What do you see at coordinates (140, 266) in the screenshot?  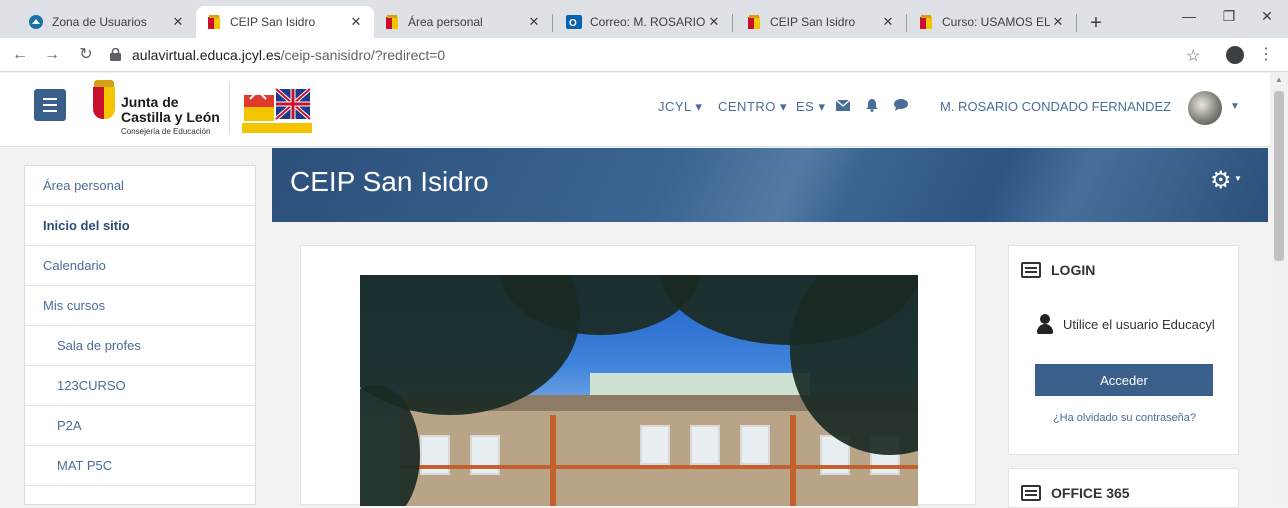 I see `sidebar-item-calendario: Calendario` at bounding box center [140, 266].